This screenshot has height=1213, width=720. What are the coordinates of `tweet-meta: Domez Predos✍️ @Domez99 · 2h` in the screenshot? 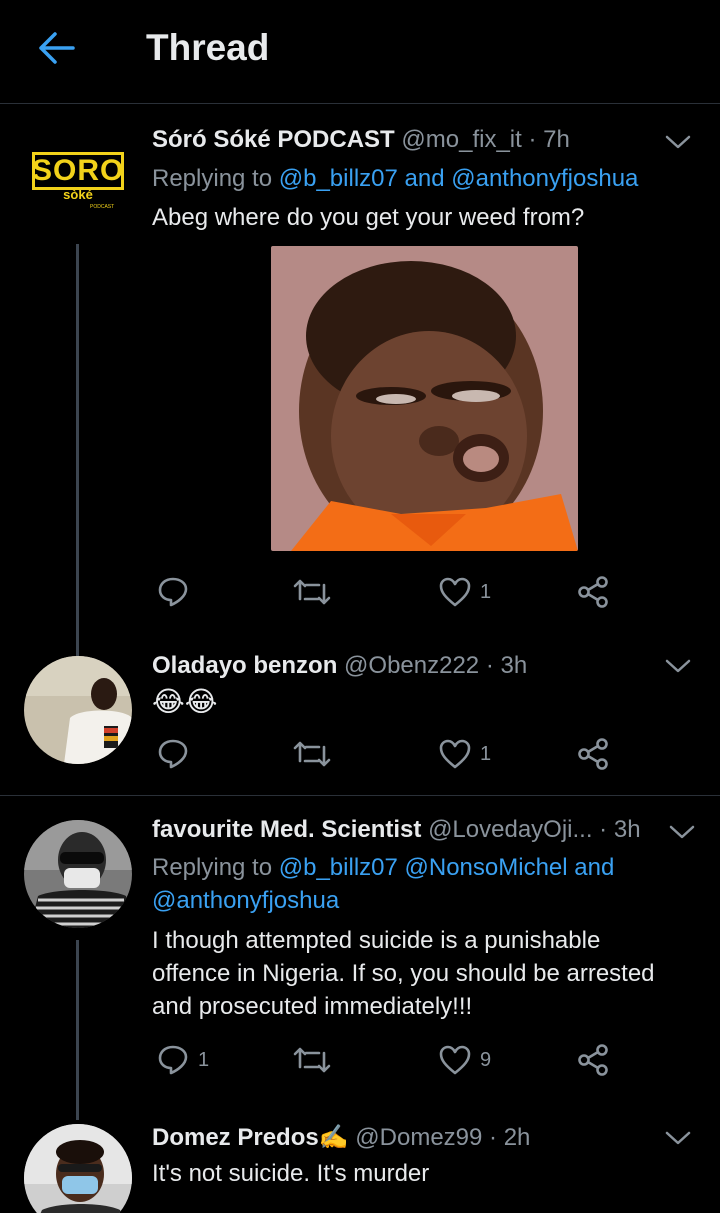 It's located at (406, 1138).